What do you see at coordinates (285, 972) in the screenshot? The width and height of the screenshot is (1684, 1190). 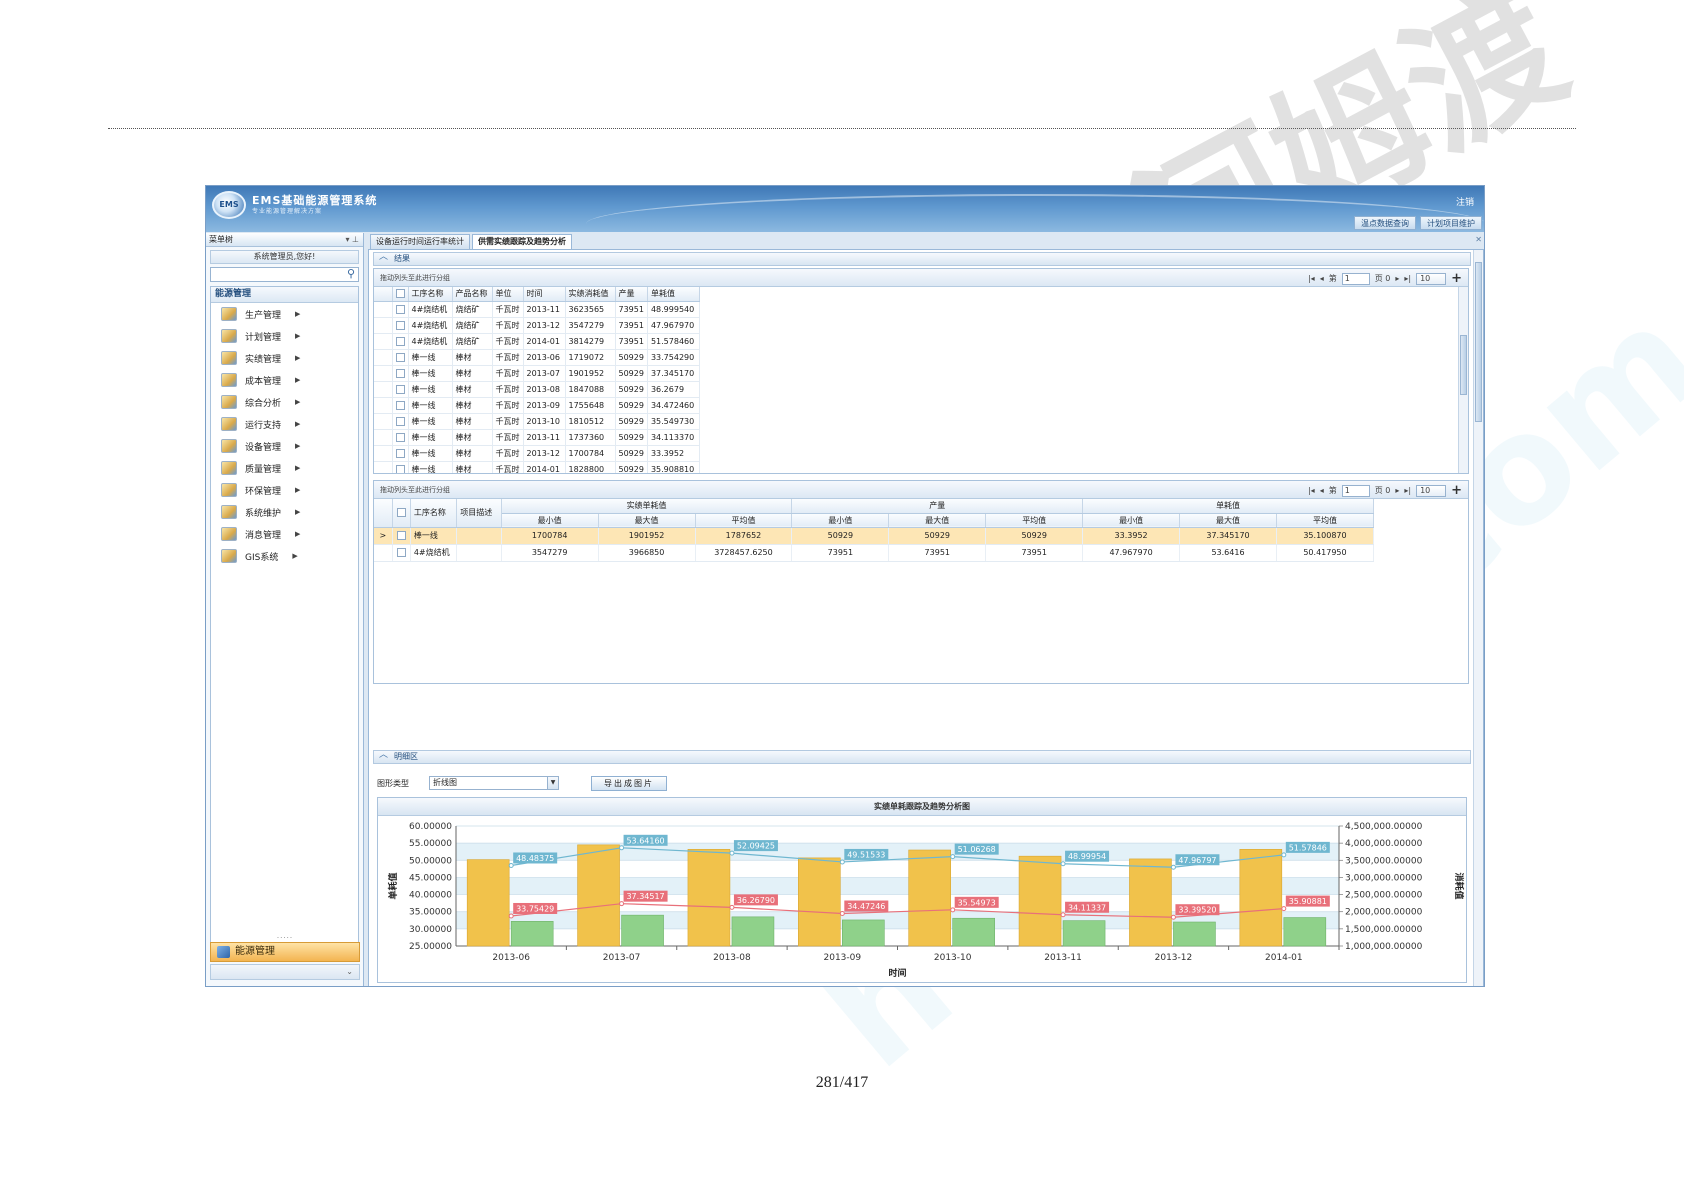 I see `more-chevron-icon: ⌄` at bounding box center [285, 972].